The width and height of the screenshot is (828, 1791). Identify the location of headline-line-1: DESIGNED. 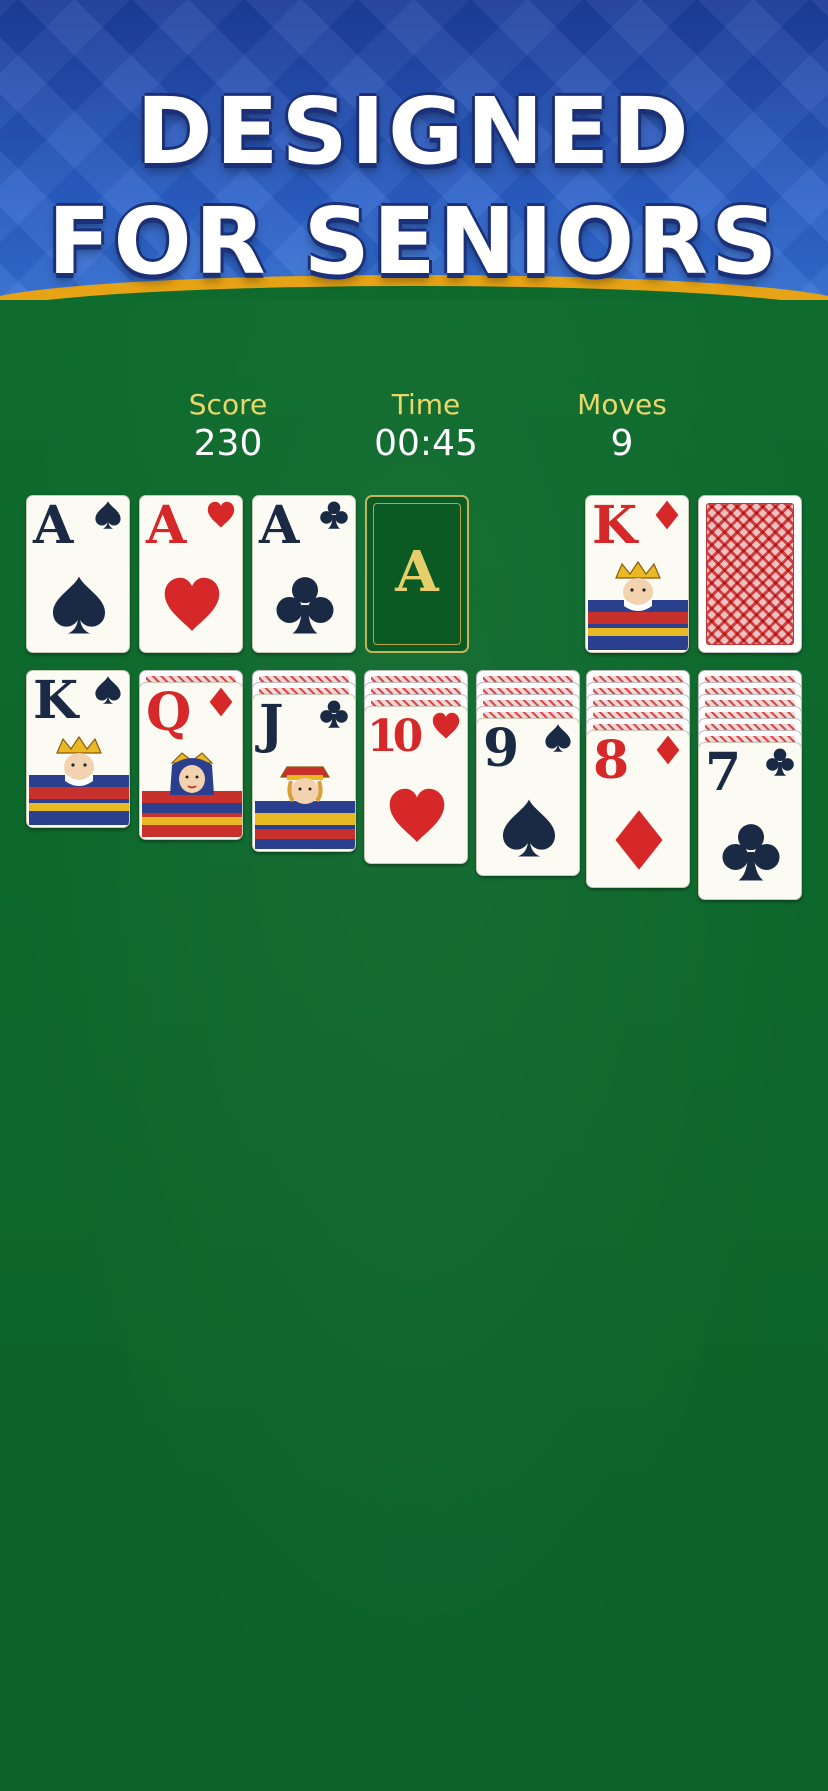
(414, 131).